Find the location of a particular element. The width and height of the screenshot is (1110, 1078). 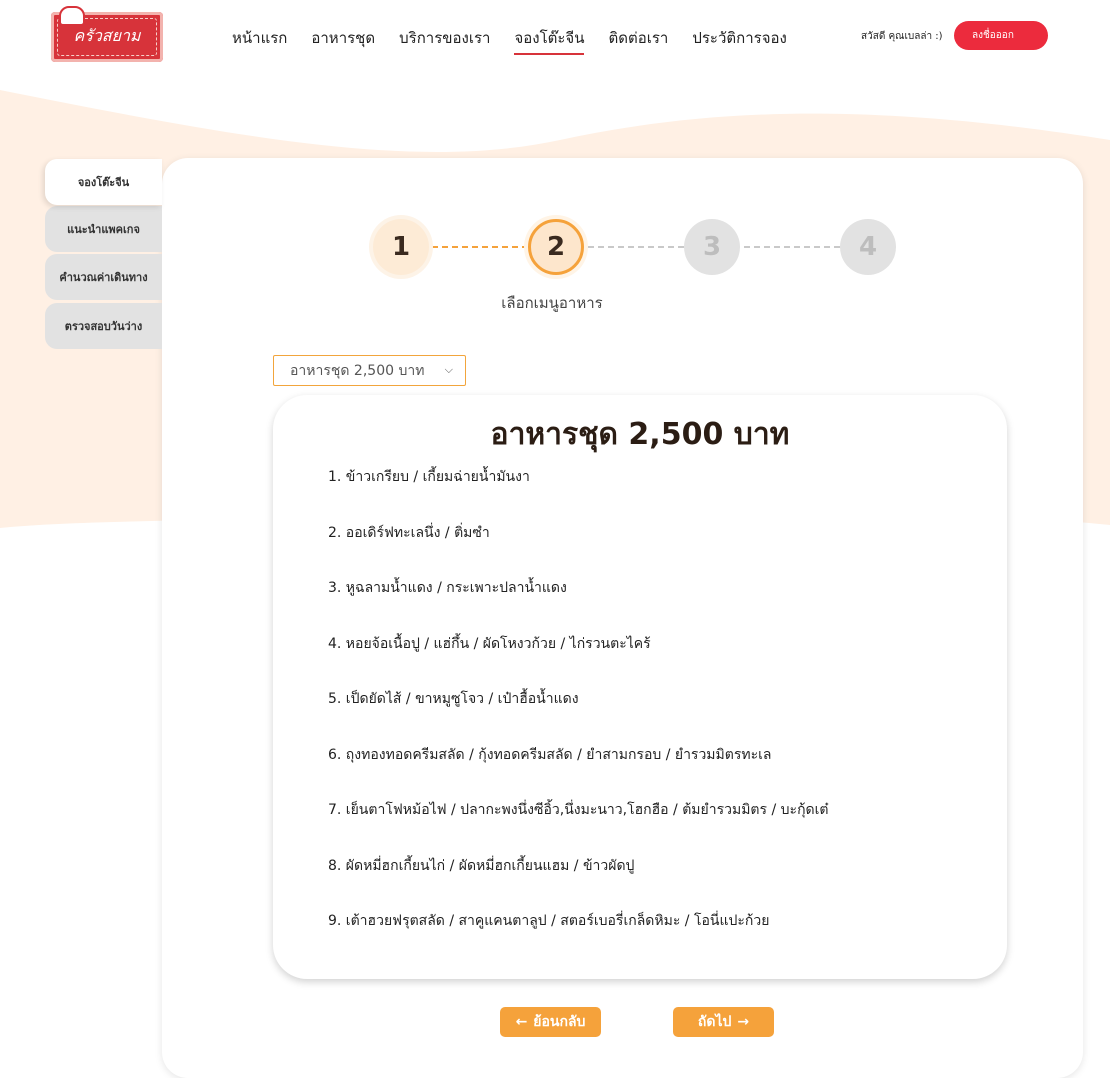

brand-logo: ครัวสยาม is located at coordinates (107, 34).